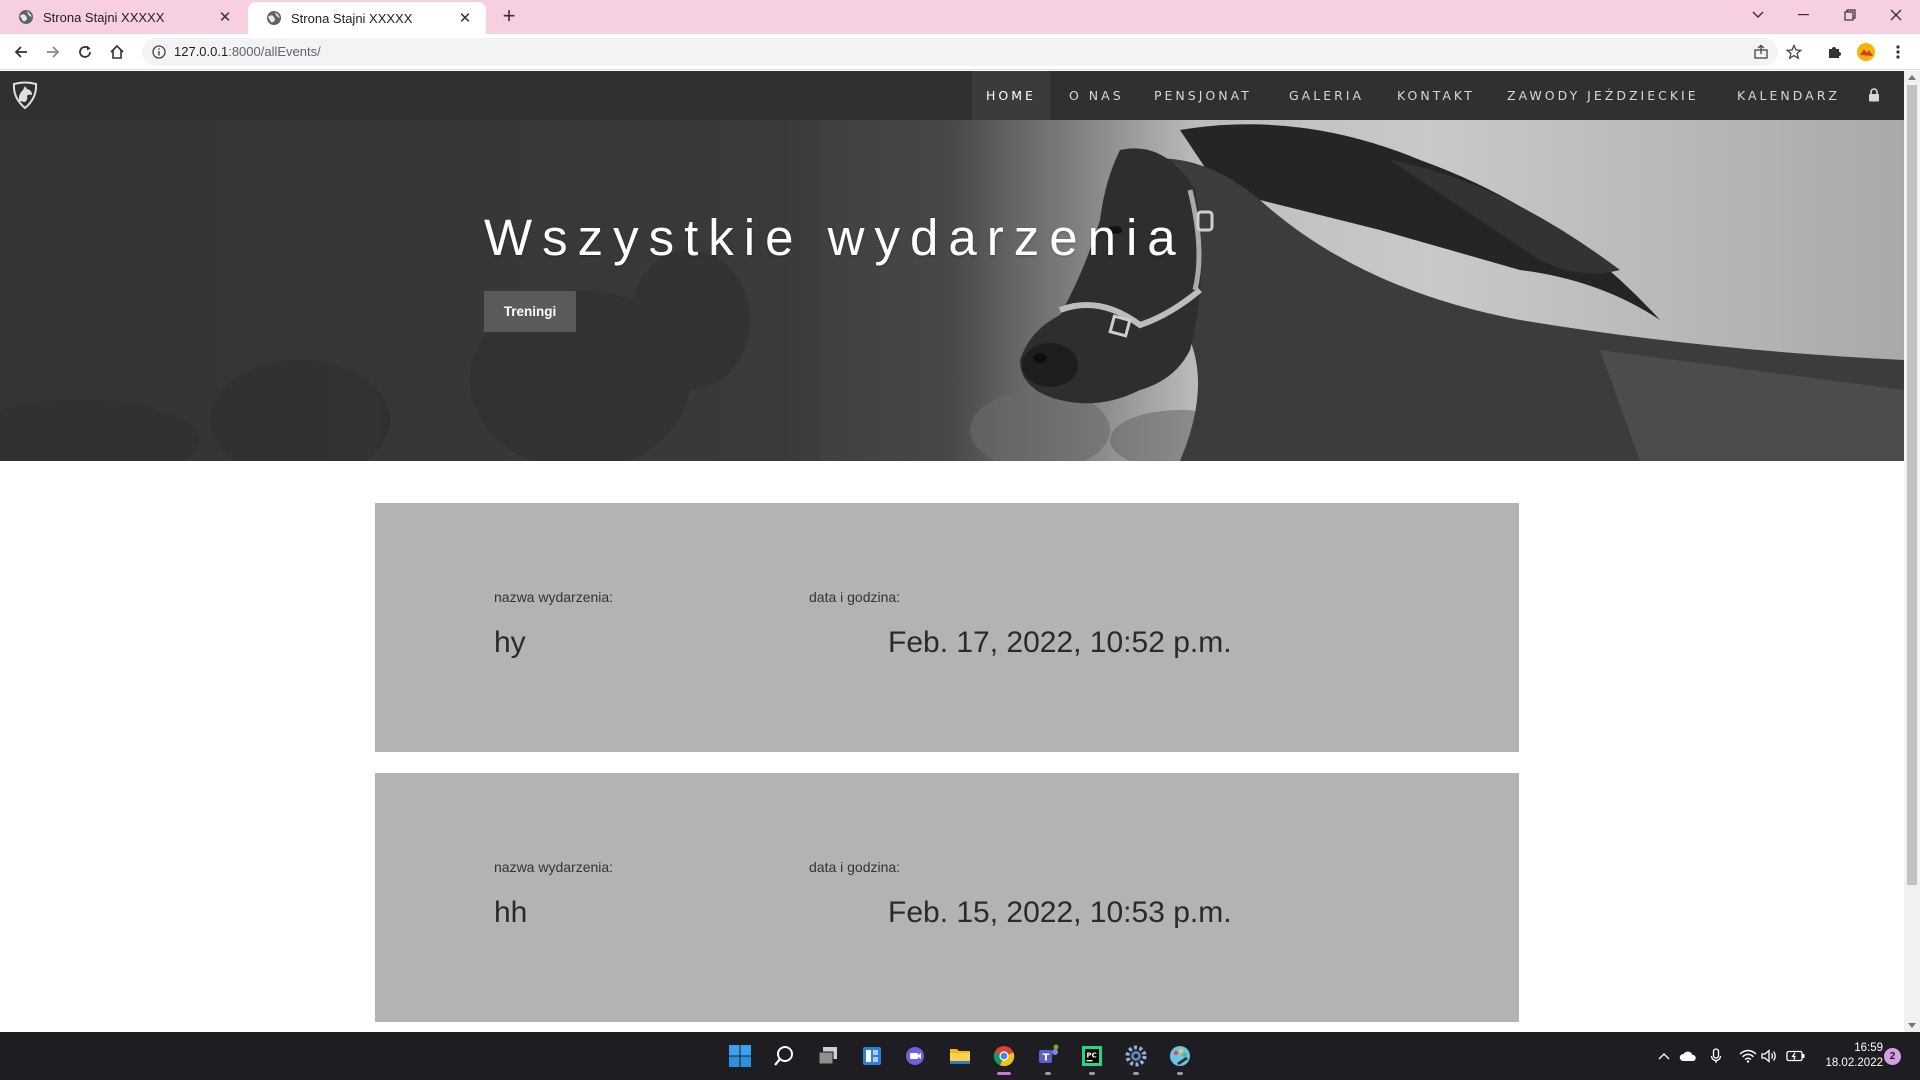  What do you see at coordinates (1850, 15) in the screenshot?
I see `restore-button` at bounding box center [1850, 15].